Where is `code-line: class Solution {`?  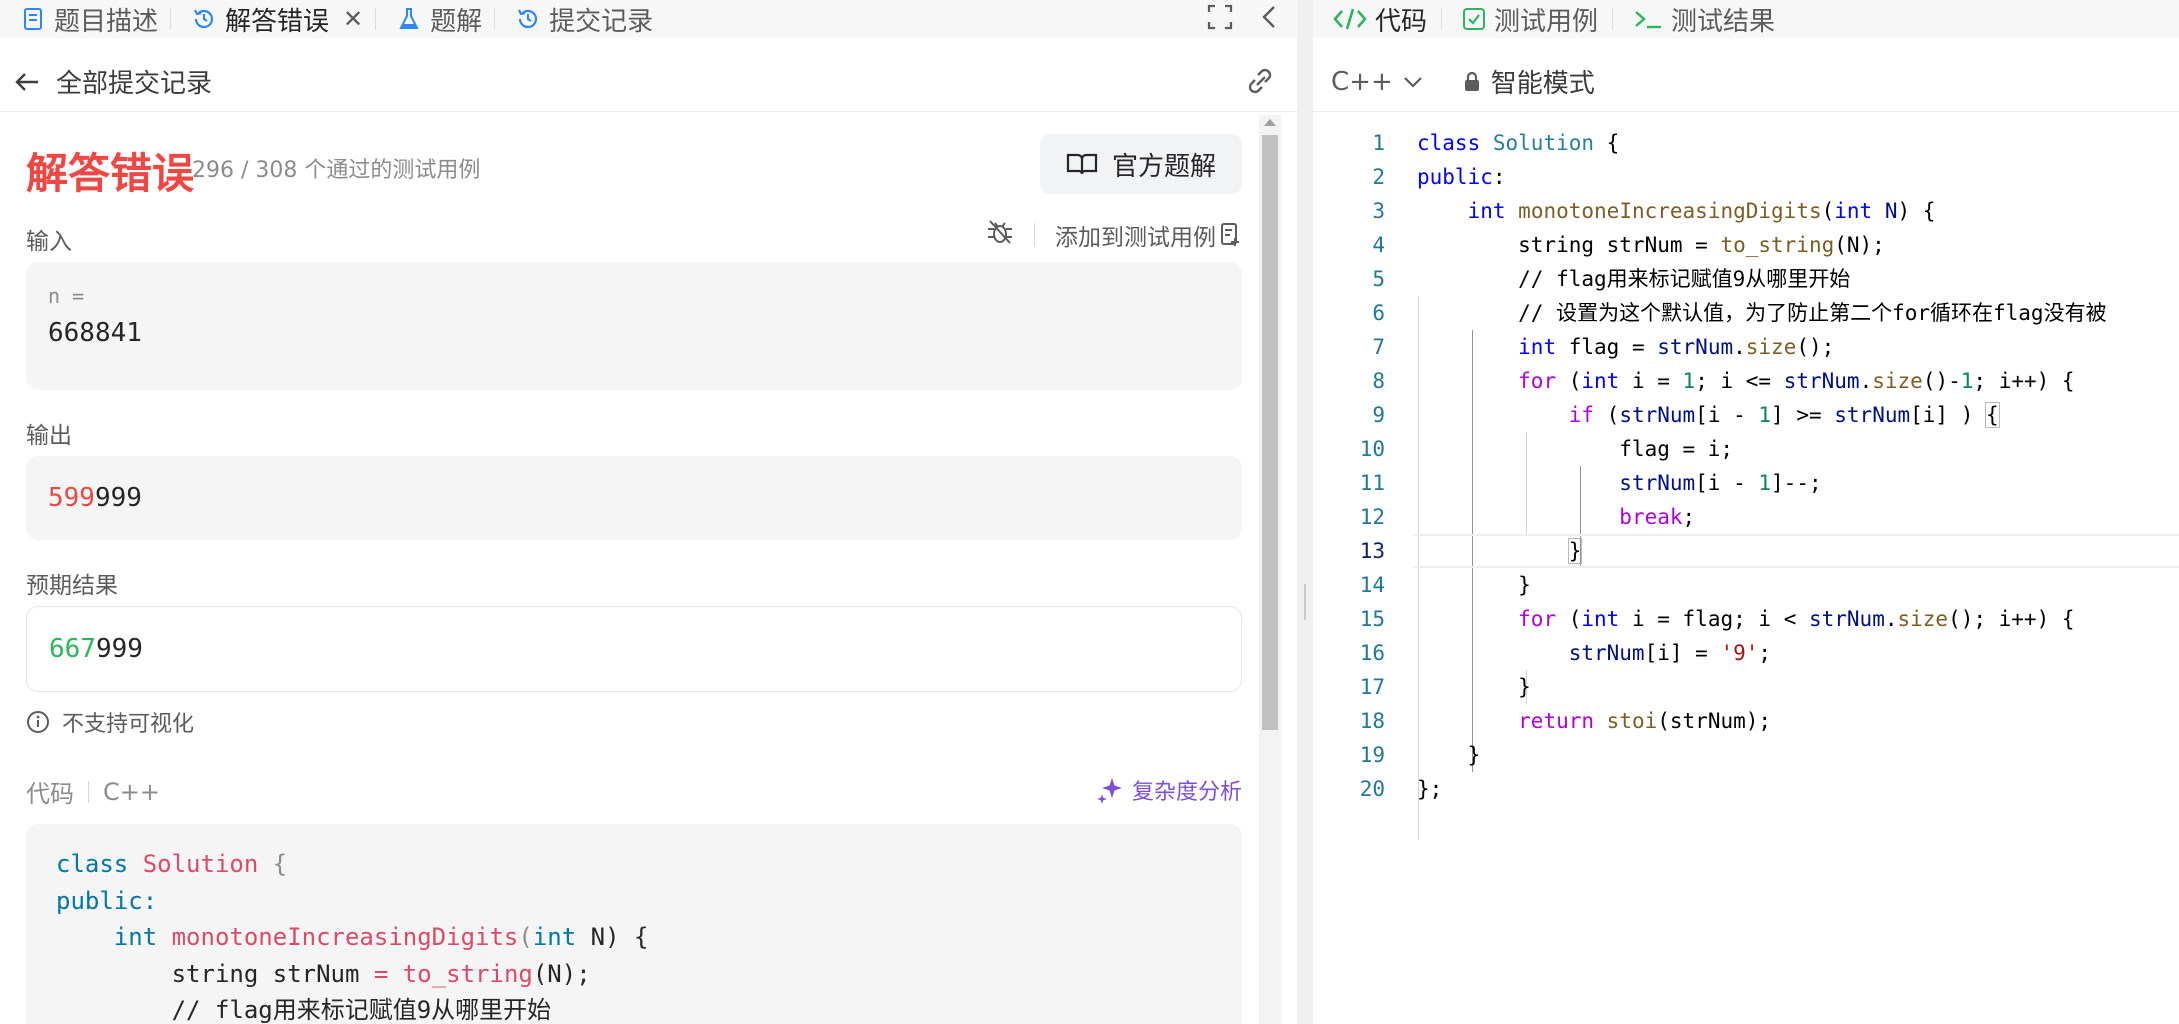
code-line: class Solution { is located at coordinates (172, 864).